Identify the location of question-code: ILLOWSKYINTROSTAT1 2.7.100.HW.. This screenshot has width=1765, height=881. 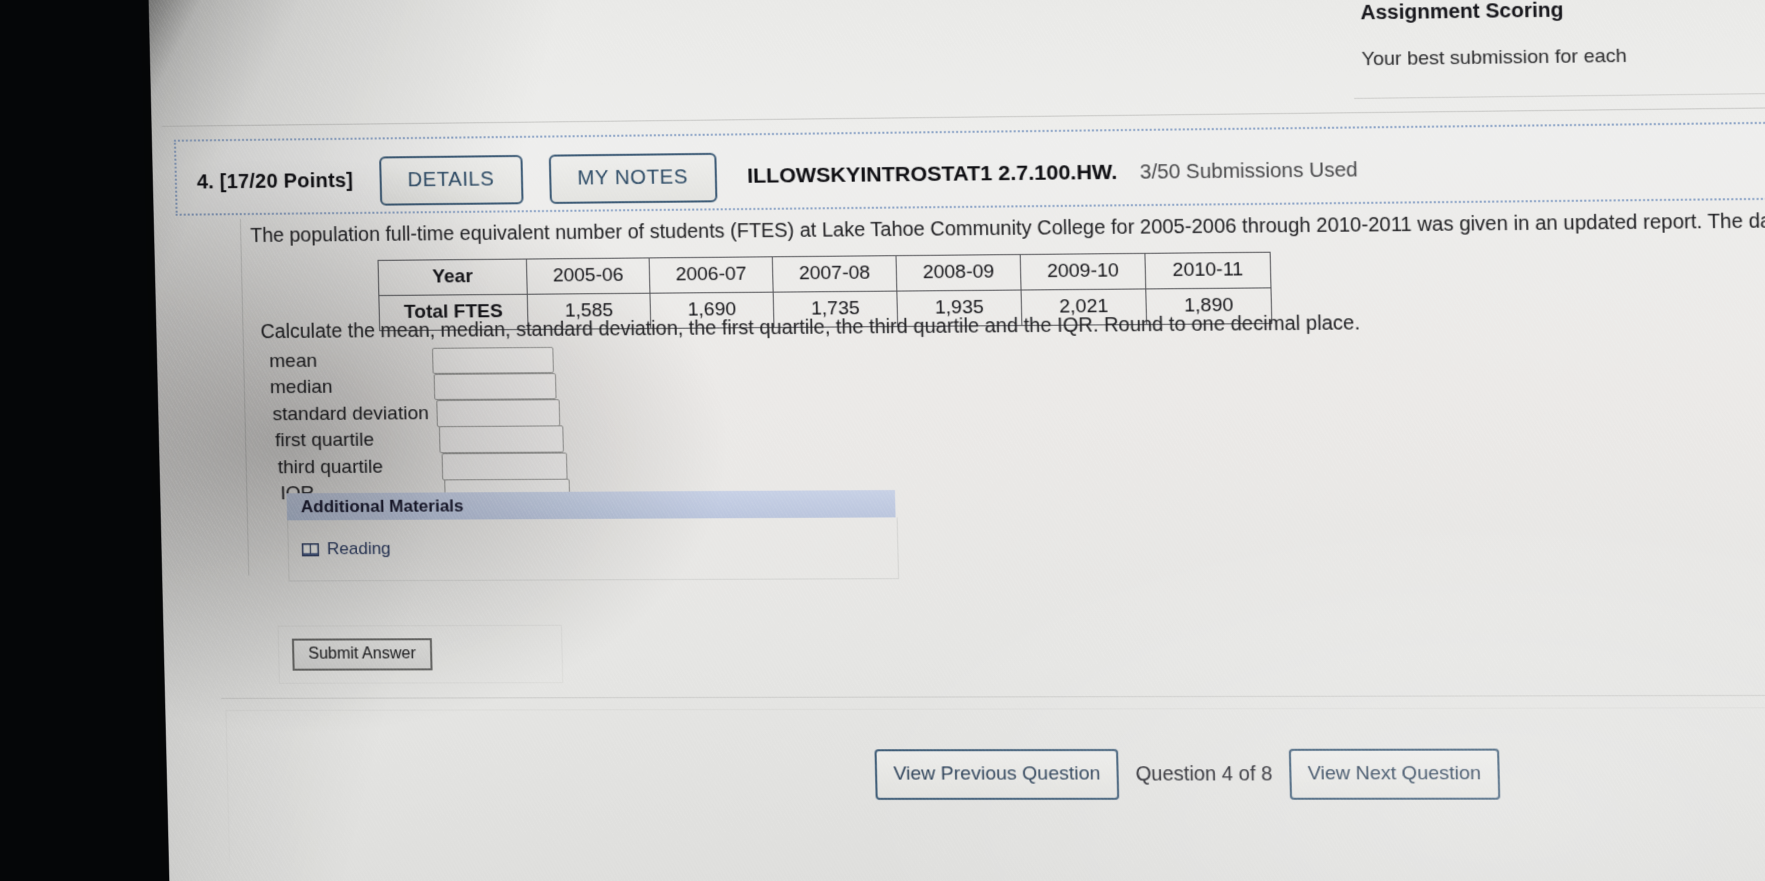
(932, 174).